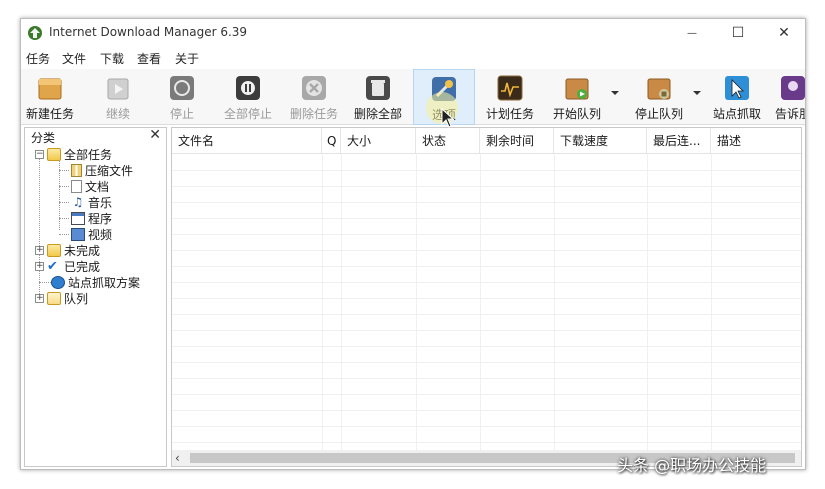  Describe the element at coordinates (54, 154) in the screenshot. I see `folder-open-icon` at that location.